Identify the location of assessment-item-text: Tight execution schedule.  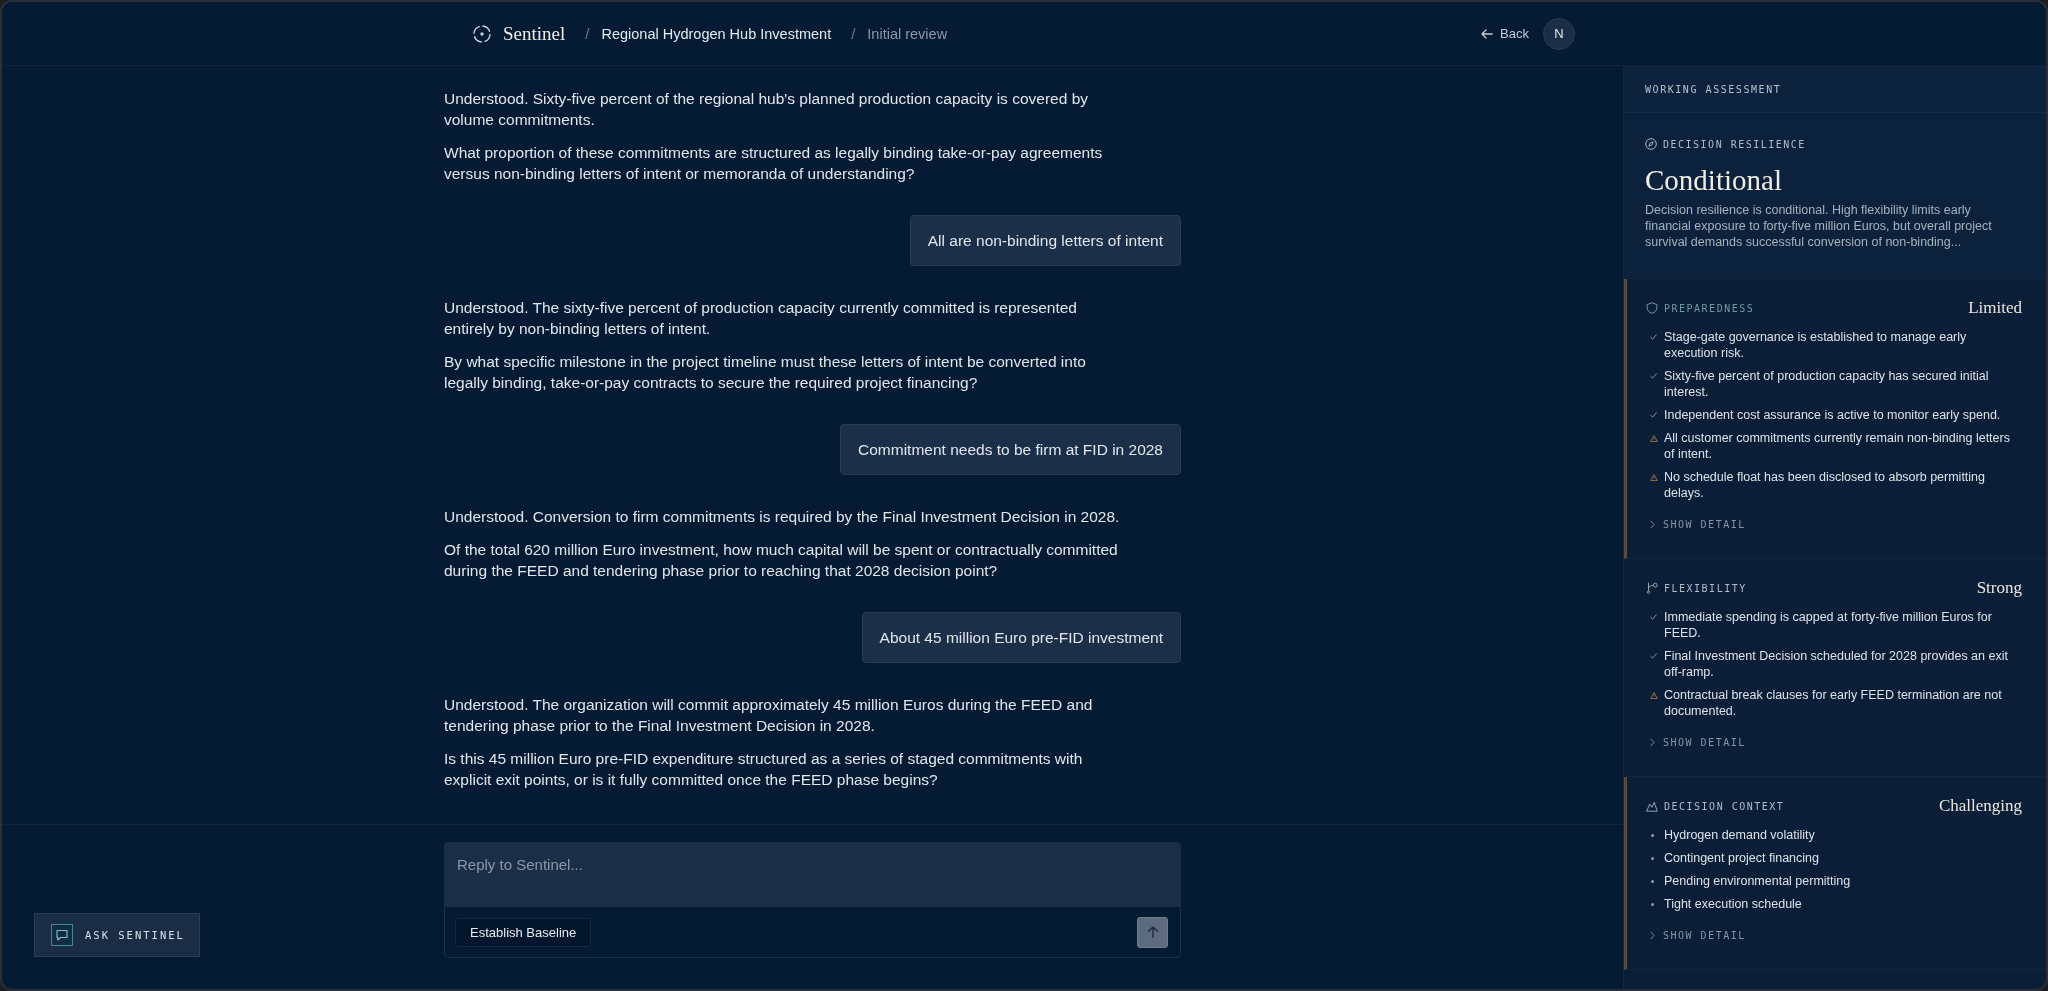
(1733, 904).